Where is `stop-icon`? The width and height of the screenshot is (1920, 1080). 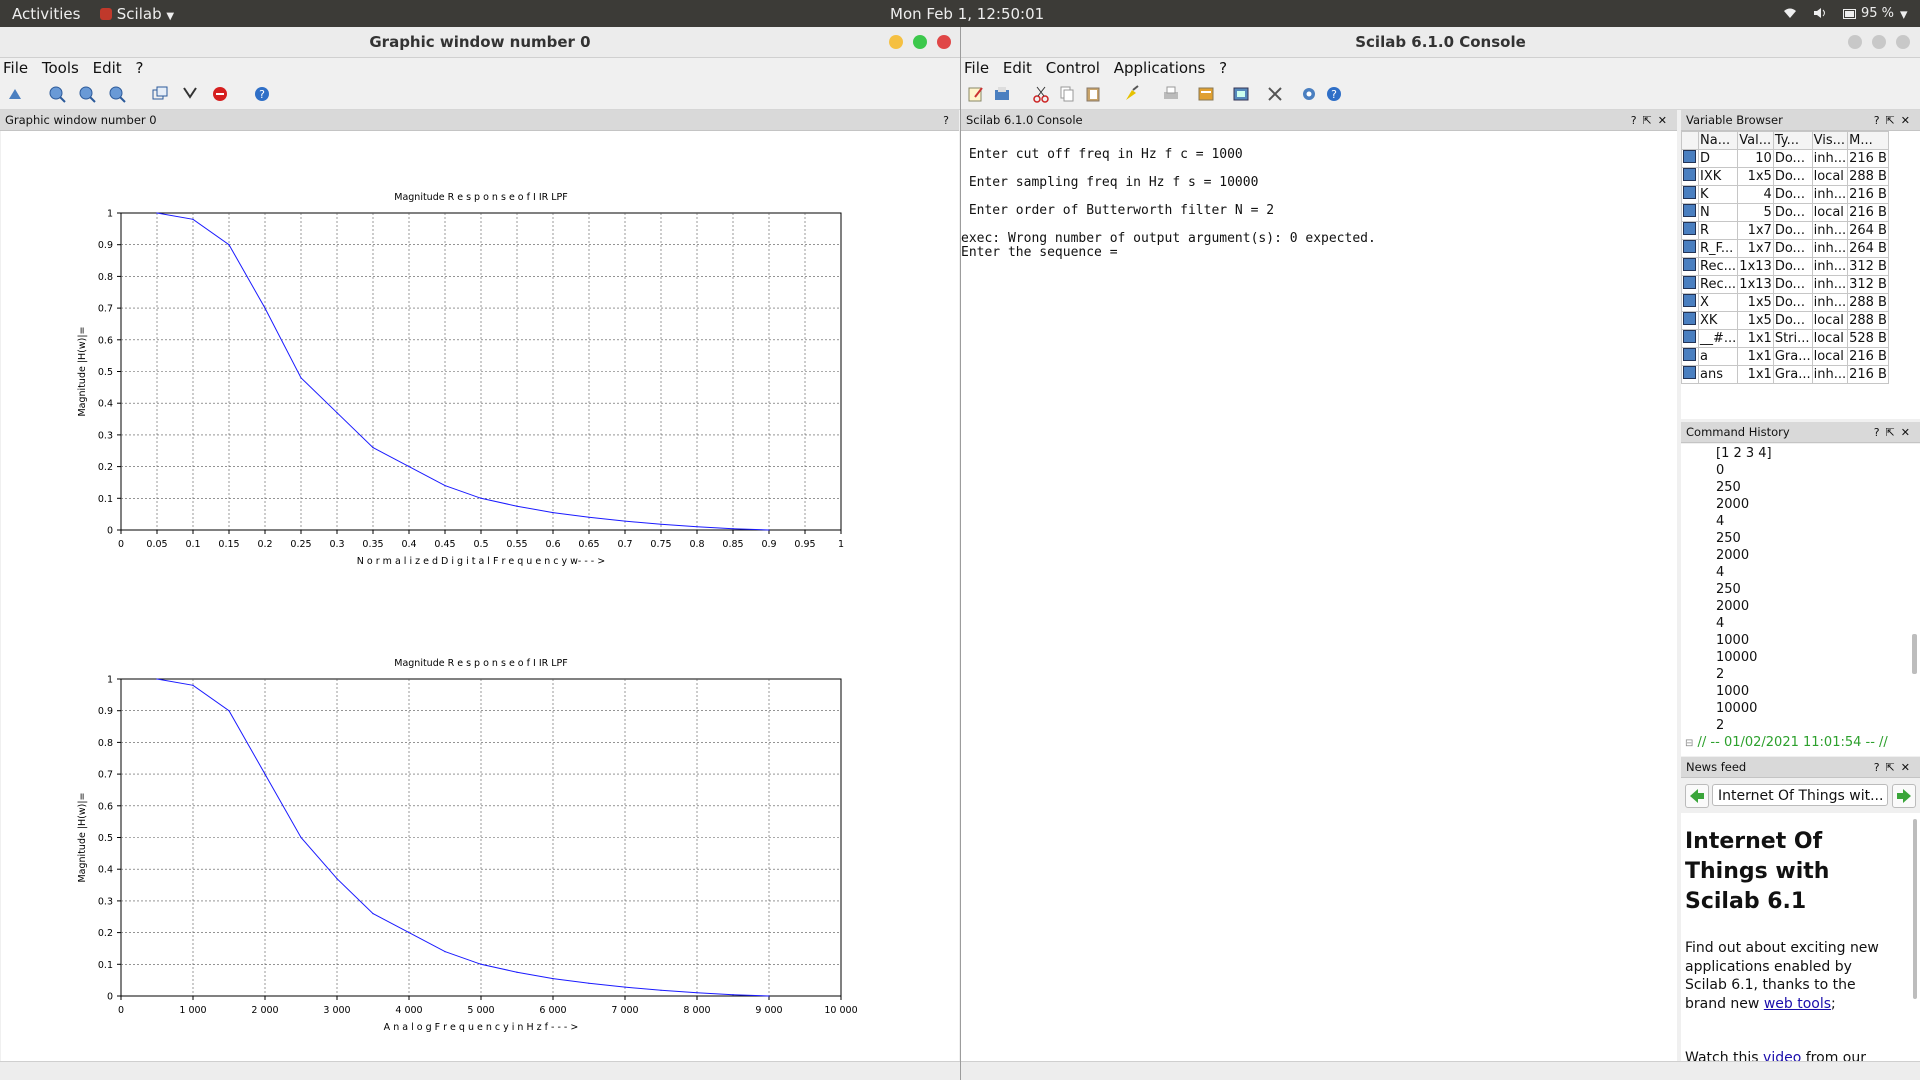
stop-icon is located at coordinates (220, 94).